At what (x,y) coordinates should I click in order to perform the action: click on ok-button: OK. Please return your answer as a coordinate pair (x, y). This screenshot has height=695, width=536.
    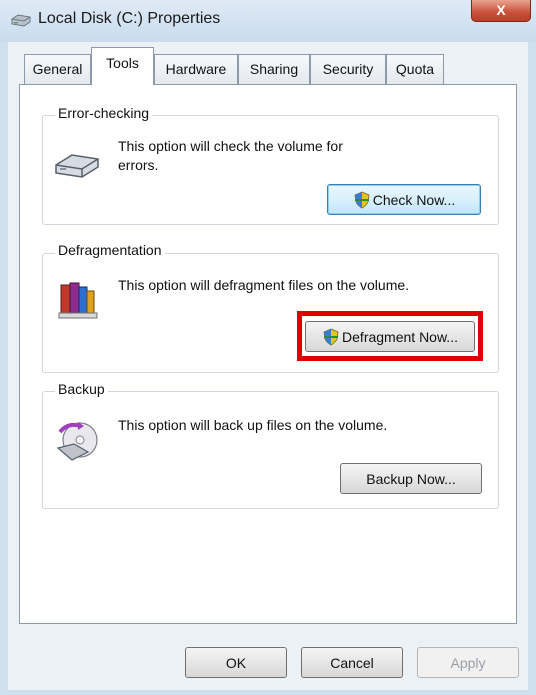
    Looking at the image, I should click on (236, 662).